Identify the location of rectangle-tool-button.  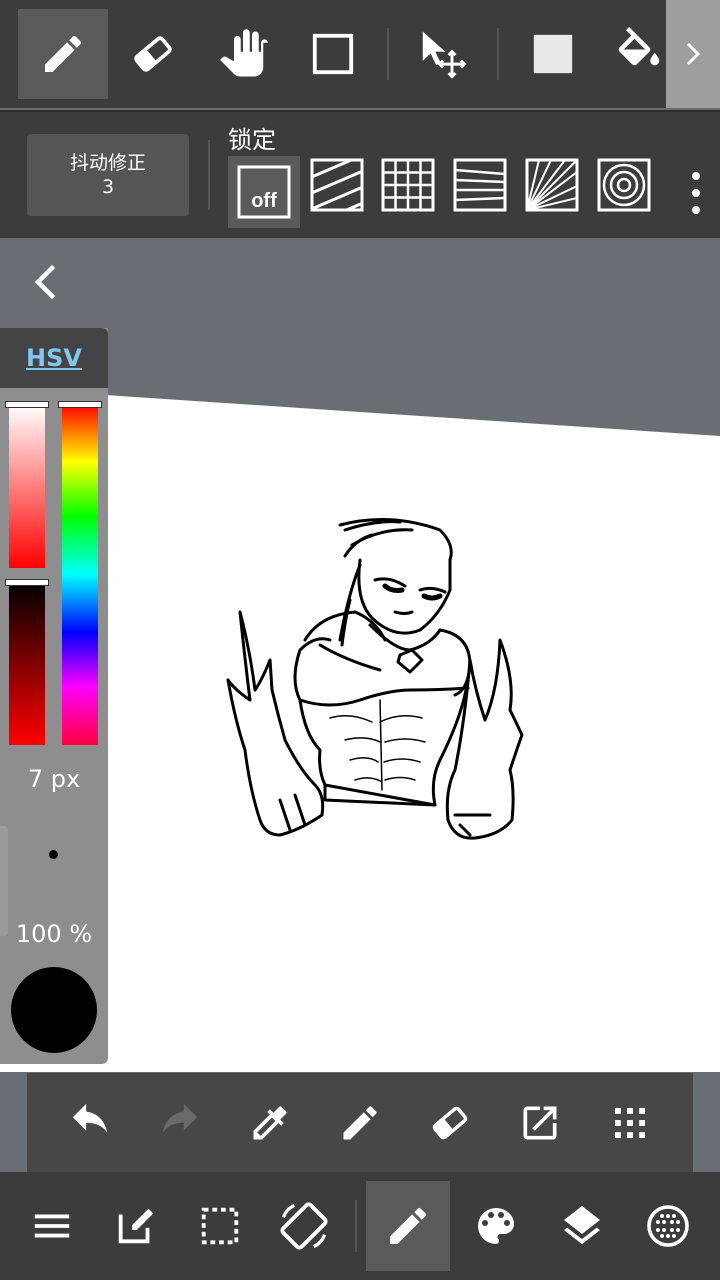
(333, 54).